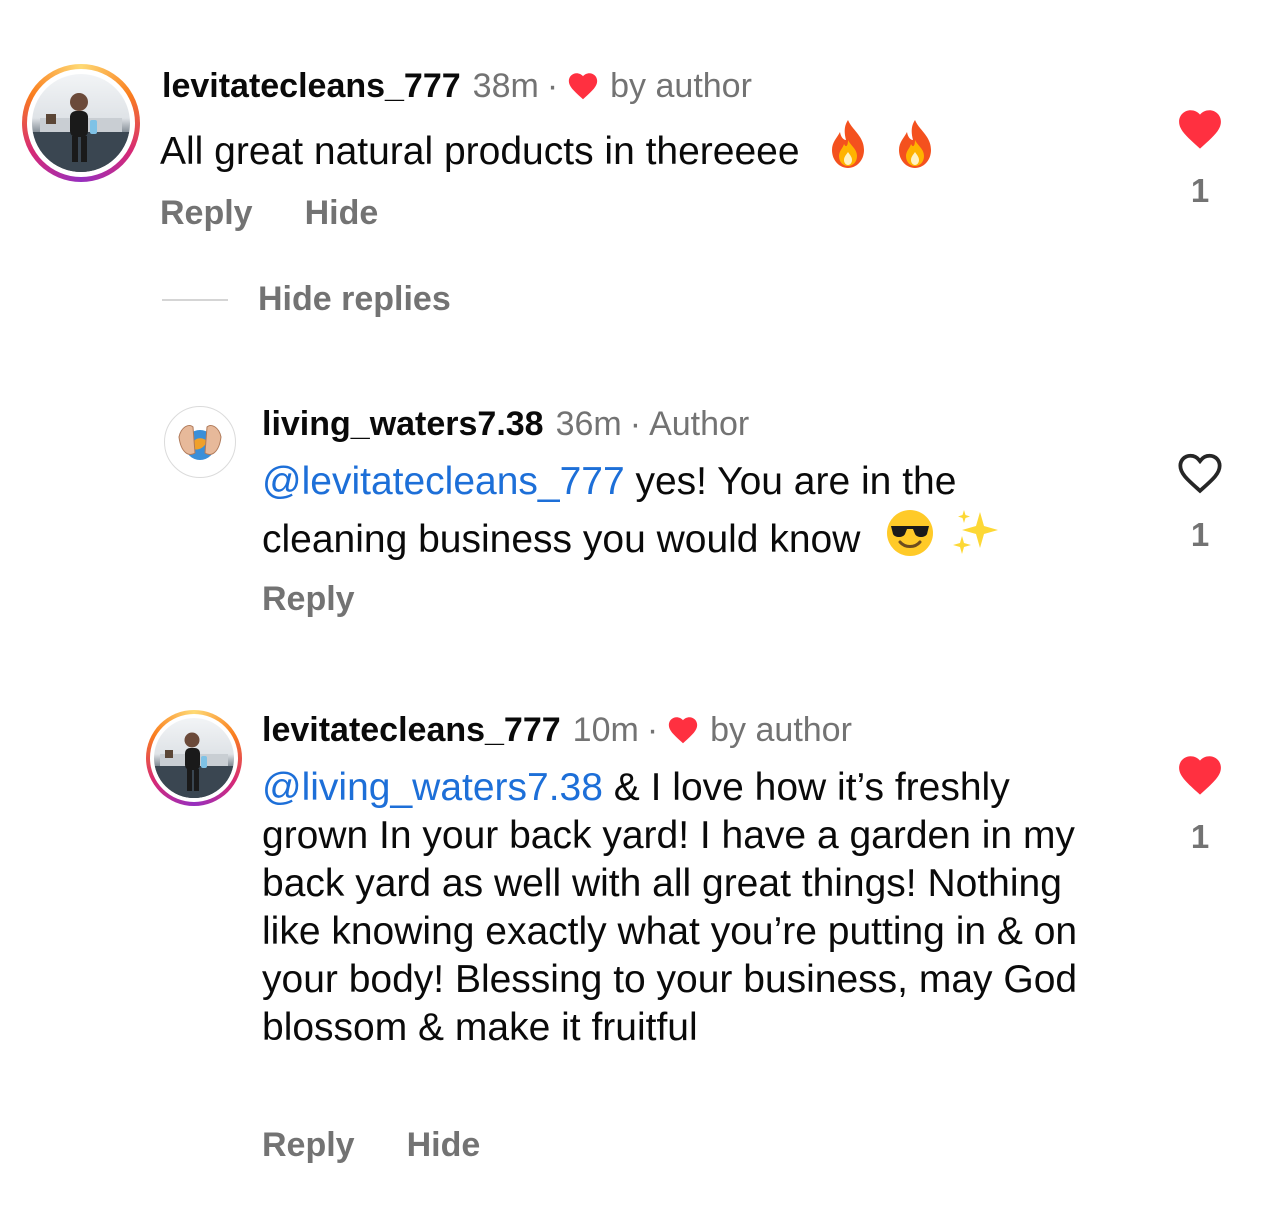  I want to click on mention-link: @levitatecleans_777, so click(443, 481).